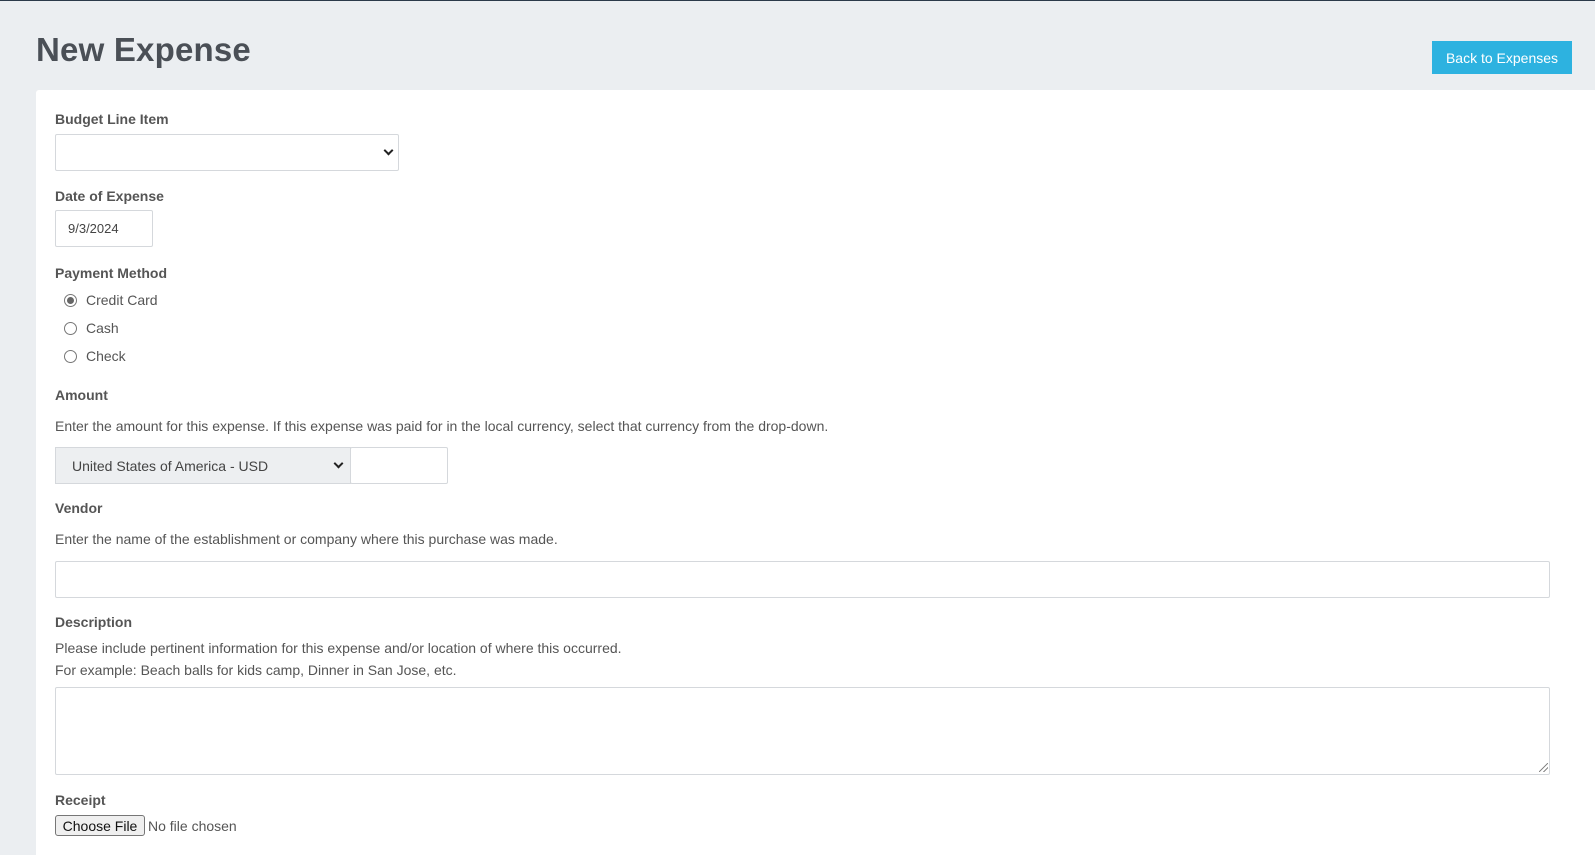 The width and height of the screenshot is (1595, 855). What do you see at coordinates (797, 45) in the screenshot?
I see `page-header: New Expense Back to Expenses` at bounding box center [797, 45].